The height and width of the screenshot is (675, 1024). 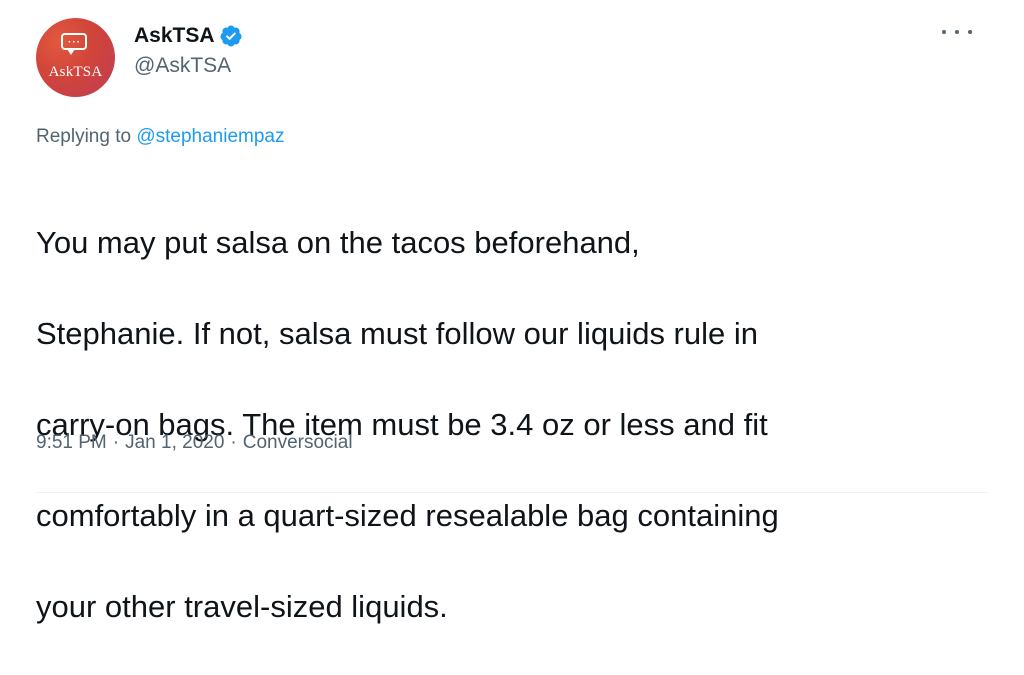 What do you see at coordinates (242, 606) in the screenshot?
I see `tweet-text-line: your other travel-sized liquids.` at bounding box center [242, 606].